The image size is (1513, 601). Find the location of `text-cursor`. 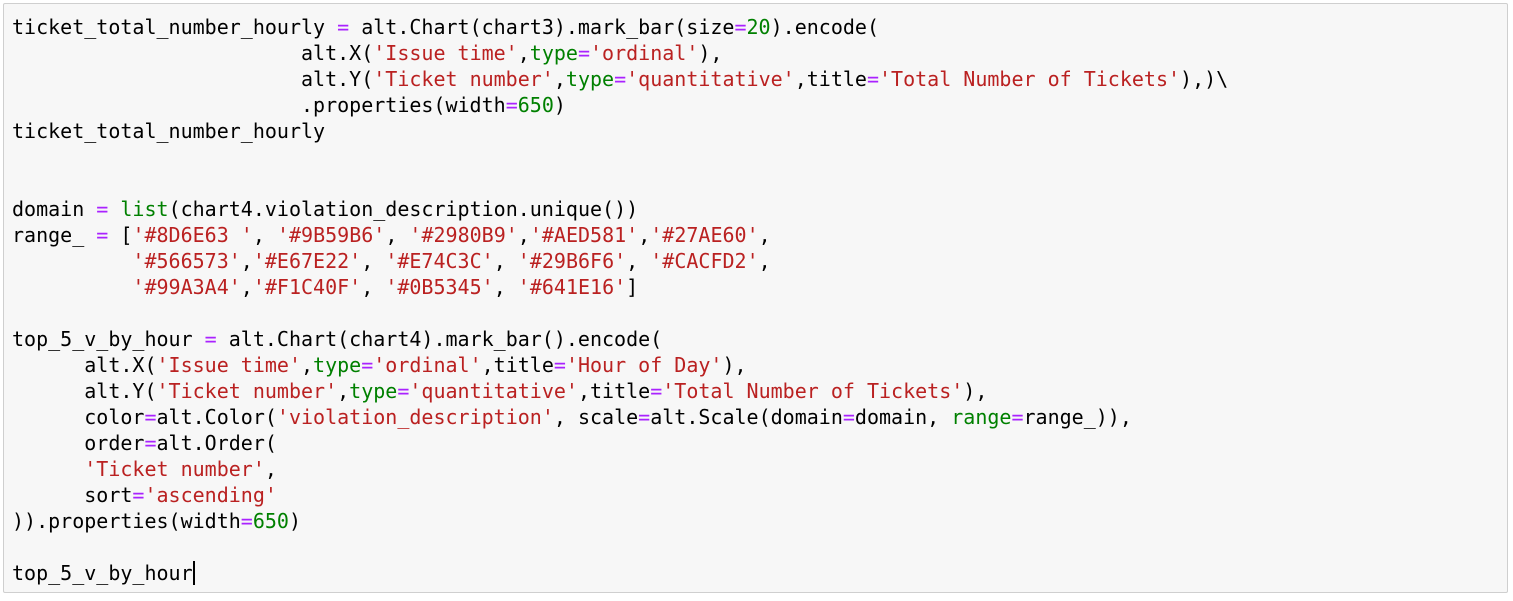

text-cursor is located at coordinates (193, 573).